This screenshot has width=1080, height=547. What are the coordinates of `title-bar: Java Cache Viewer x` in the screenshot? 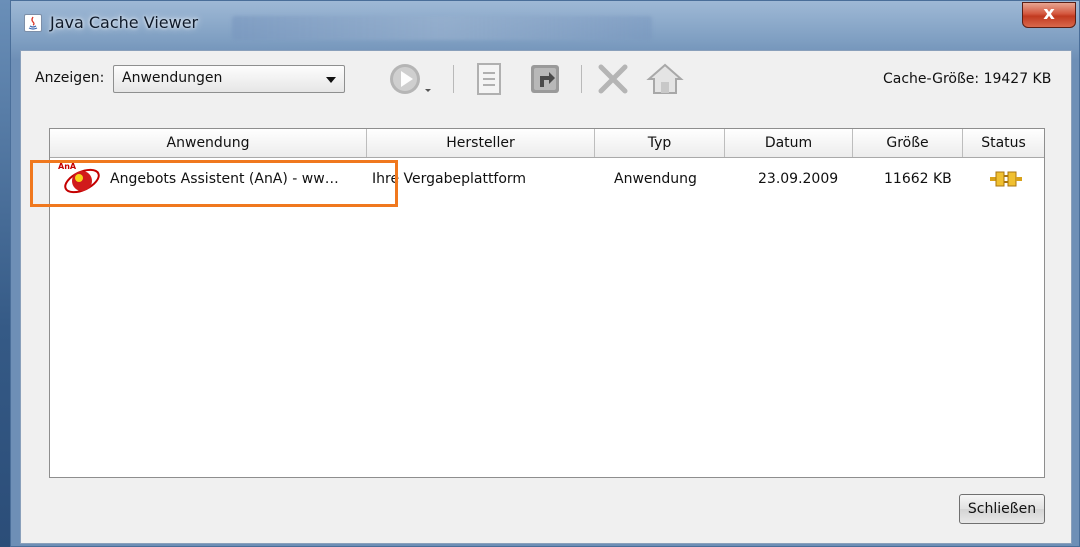 It's located at (545, 23).